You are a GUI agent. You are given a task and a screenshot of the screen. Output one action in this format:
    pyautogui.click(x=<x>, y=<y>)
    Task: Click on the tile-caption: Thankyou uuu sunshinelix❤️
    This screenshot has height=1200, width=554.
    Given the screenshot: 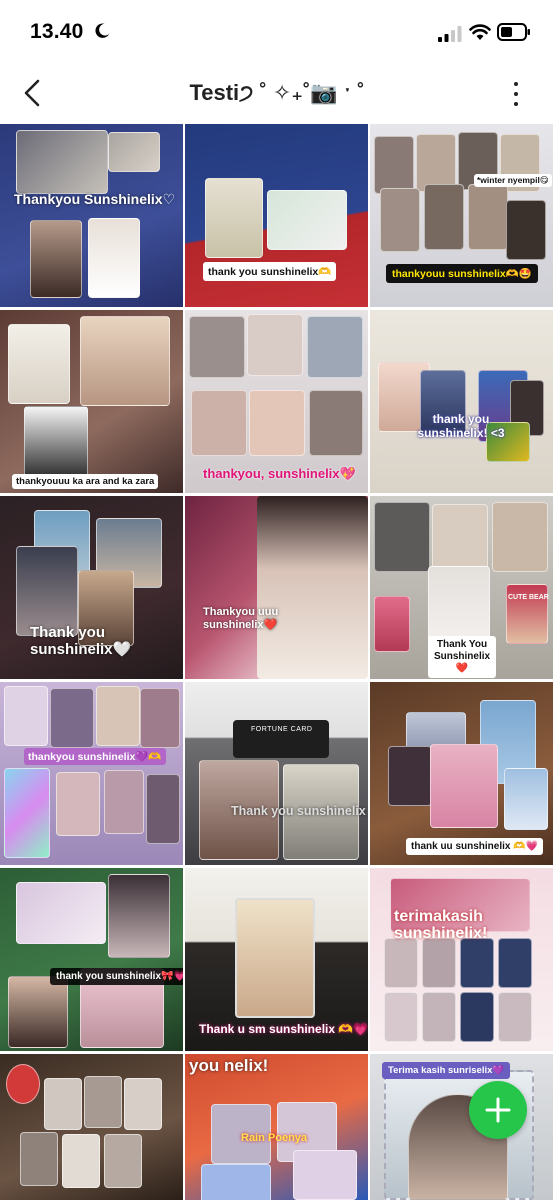 What is the action you would take?
    pyautogui.click(x=241, y=618)
    